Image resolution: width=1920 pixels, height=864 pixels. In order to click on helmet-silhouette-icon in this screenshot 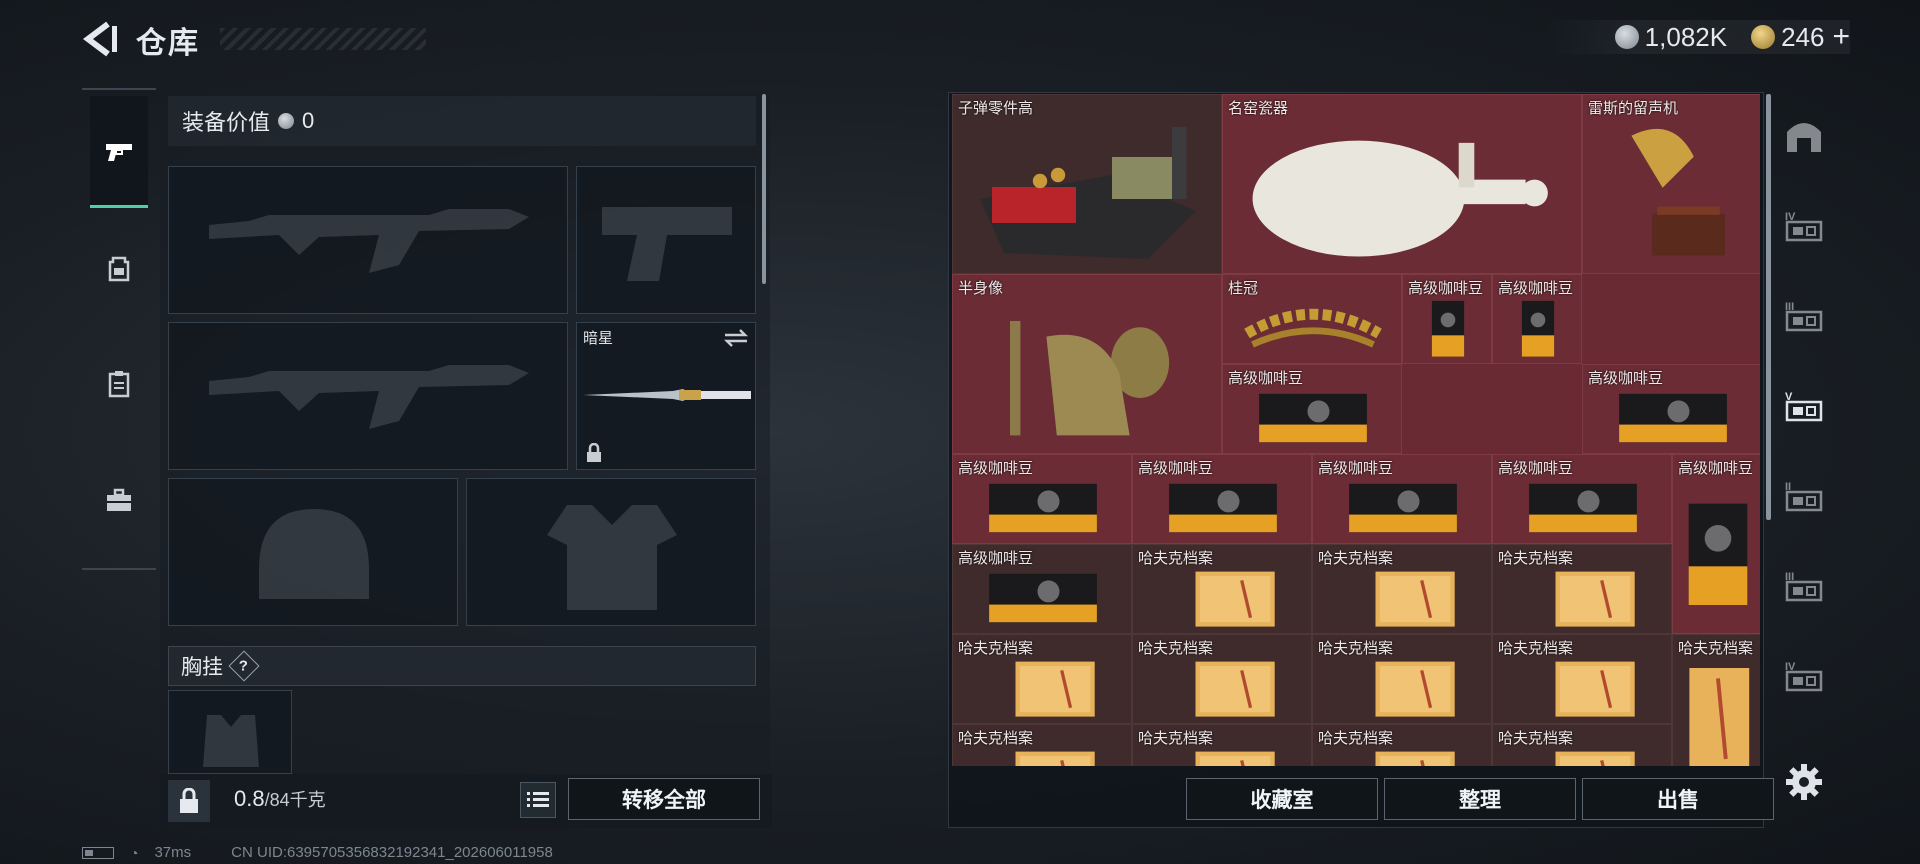, I will do `click(314, 554)`.